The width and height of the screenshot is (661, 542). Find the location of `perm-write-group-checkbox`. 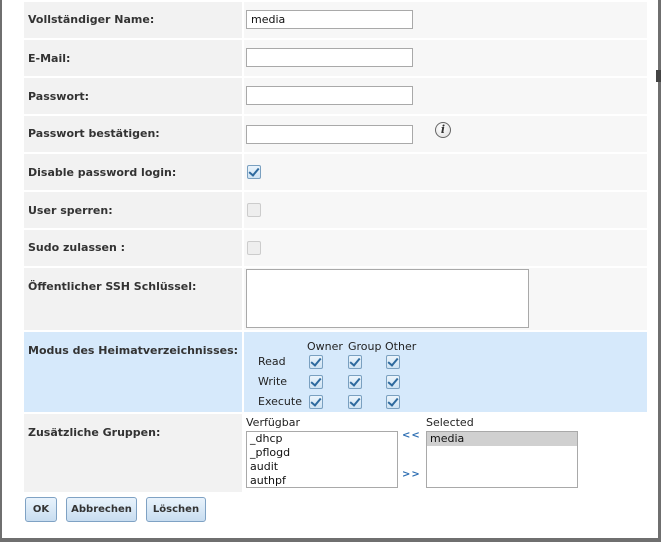

perm-write-group-checkbox is located at coordinates (355, 382).